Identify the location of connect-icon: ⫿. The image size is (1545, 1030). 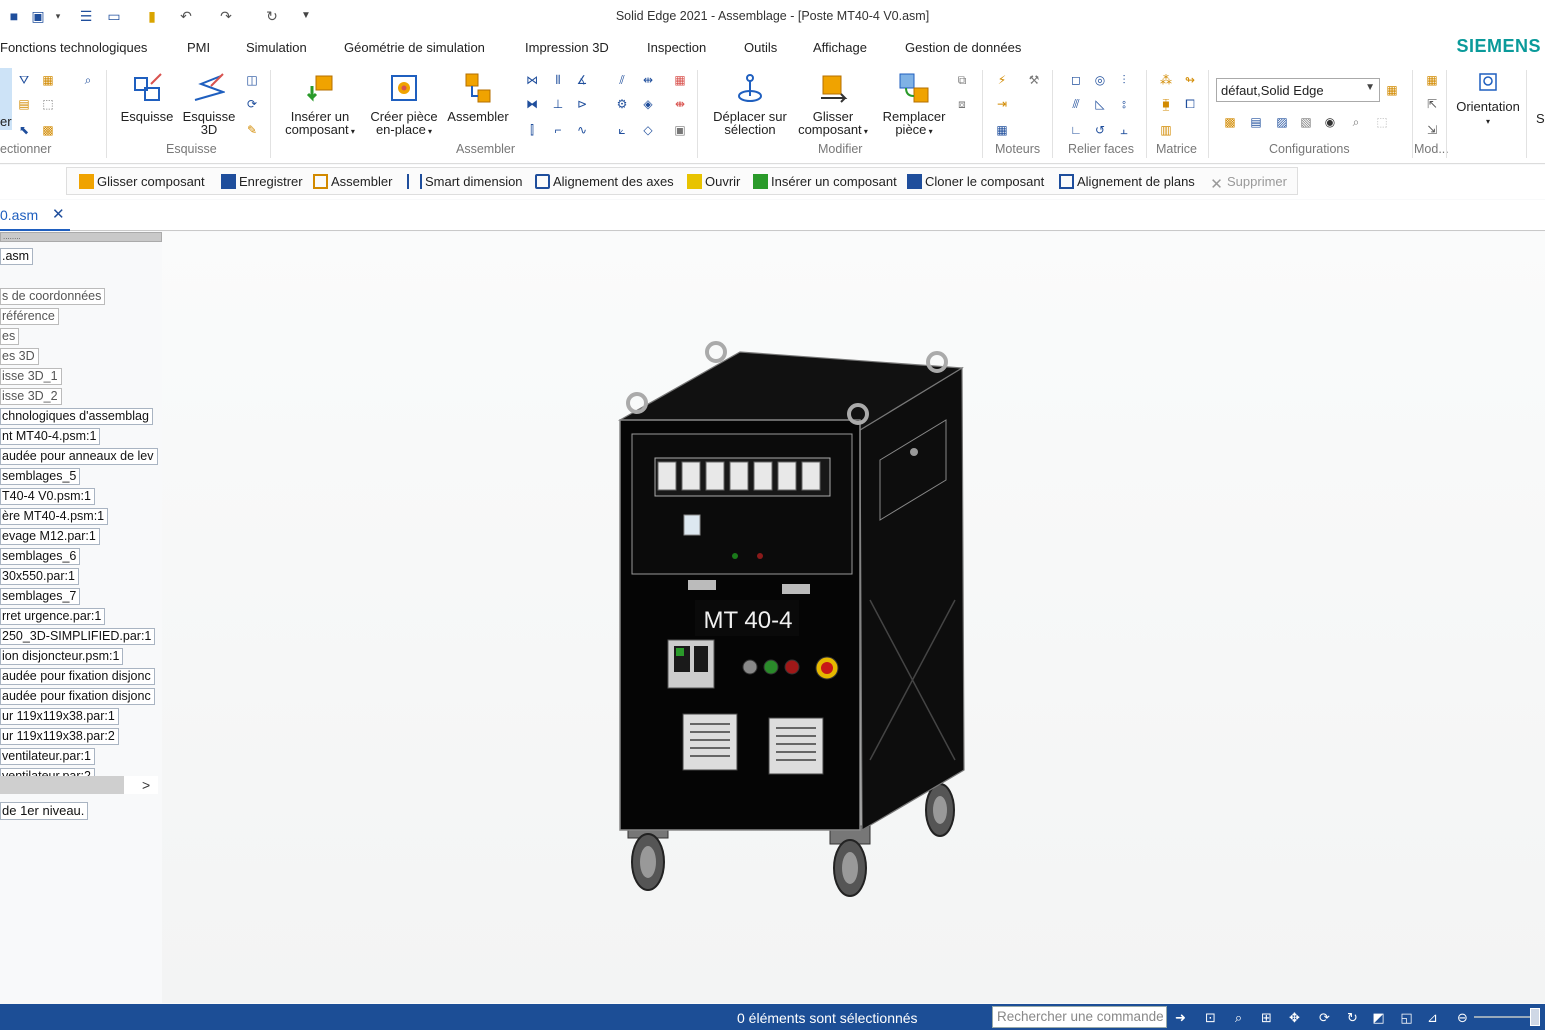
(532, 130).